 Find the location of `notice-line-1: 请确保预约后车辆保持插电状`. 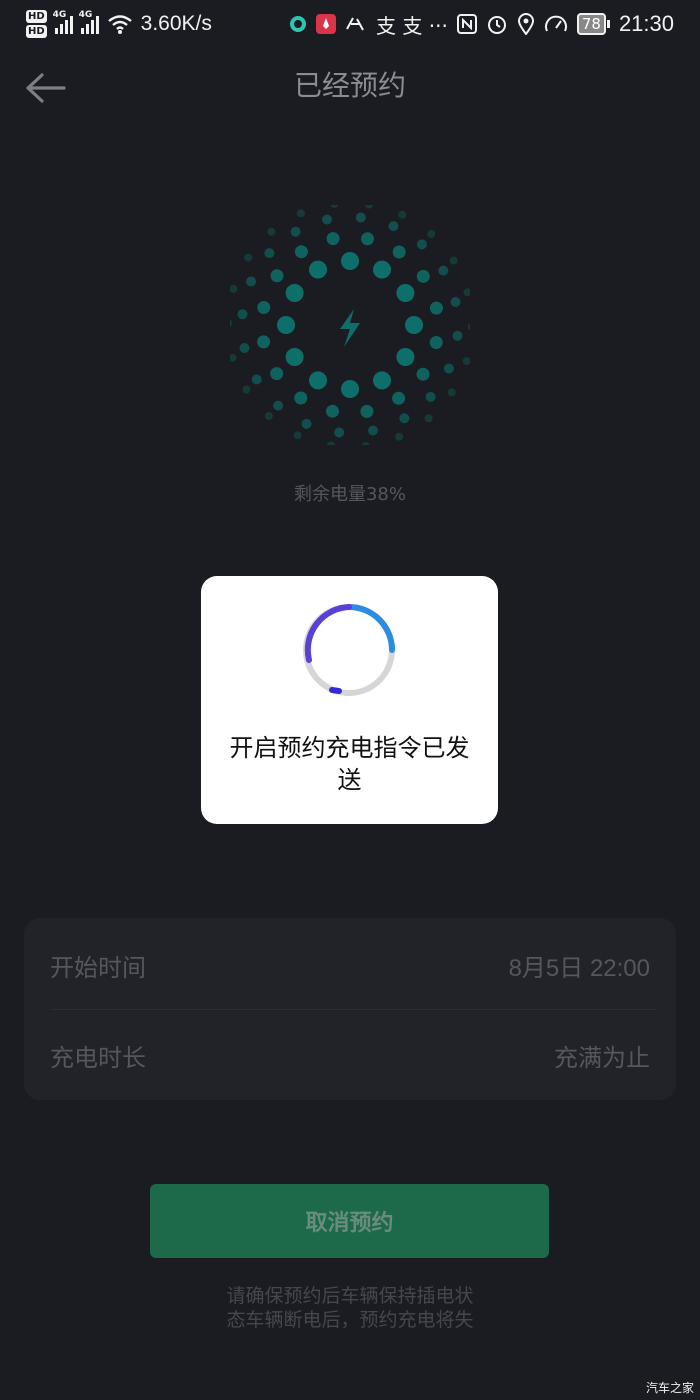

notice-line-1: 请确保预约后车辆保持插电状 is located at coordinates (350, 1296).